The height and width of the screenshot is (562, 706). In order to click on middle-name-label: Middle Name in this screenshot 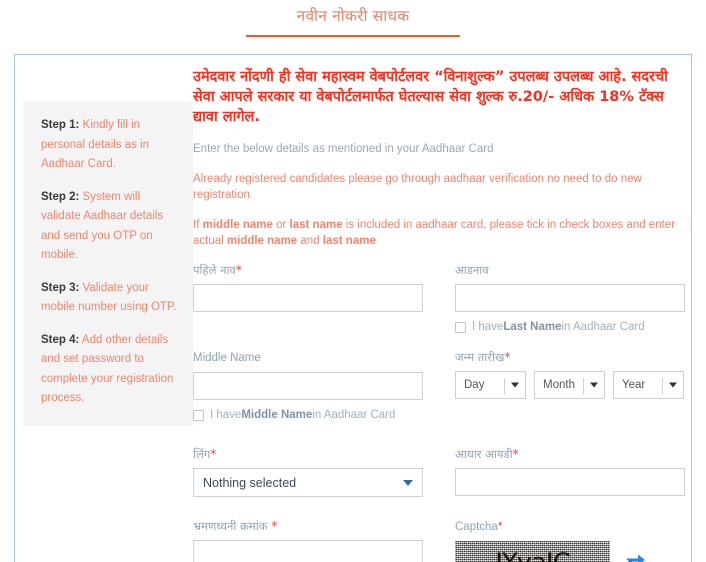, I will do `click(308, 357)`.